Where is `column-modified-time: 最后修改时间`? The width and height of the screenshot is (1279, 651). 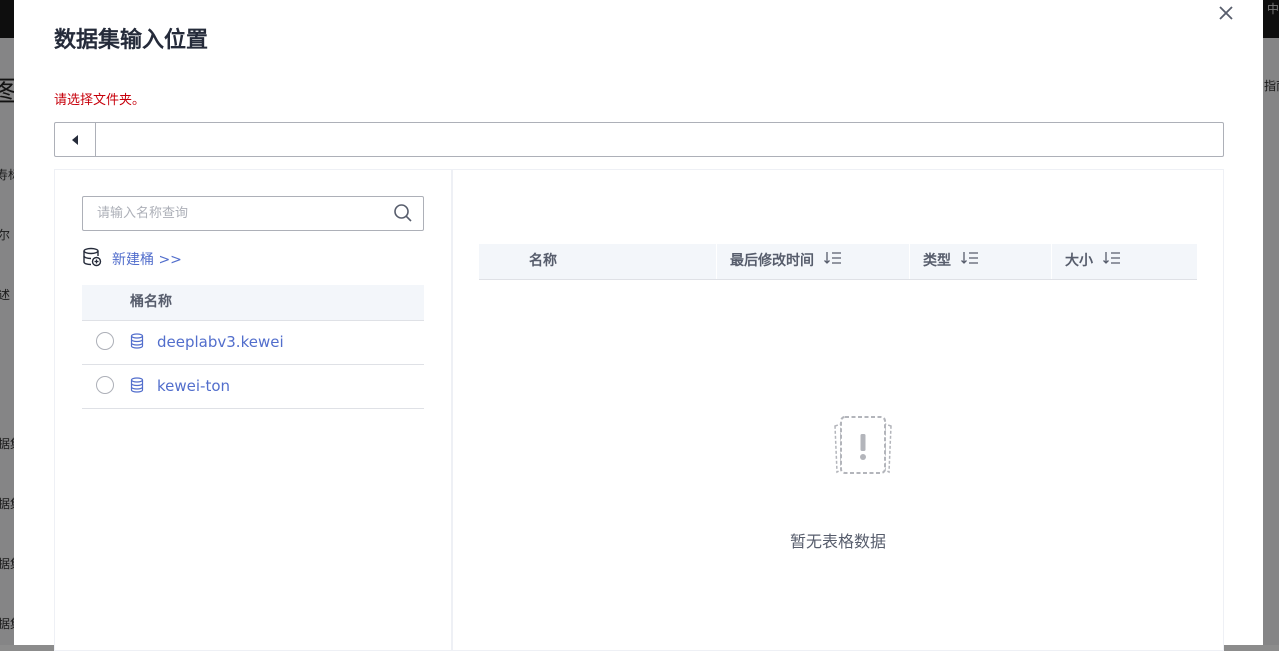 column-modified-time: 最后修改时间 is located at coordinates (812, 261).